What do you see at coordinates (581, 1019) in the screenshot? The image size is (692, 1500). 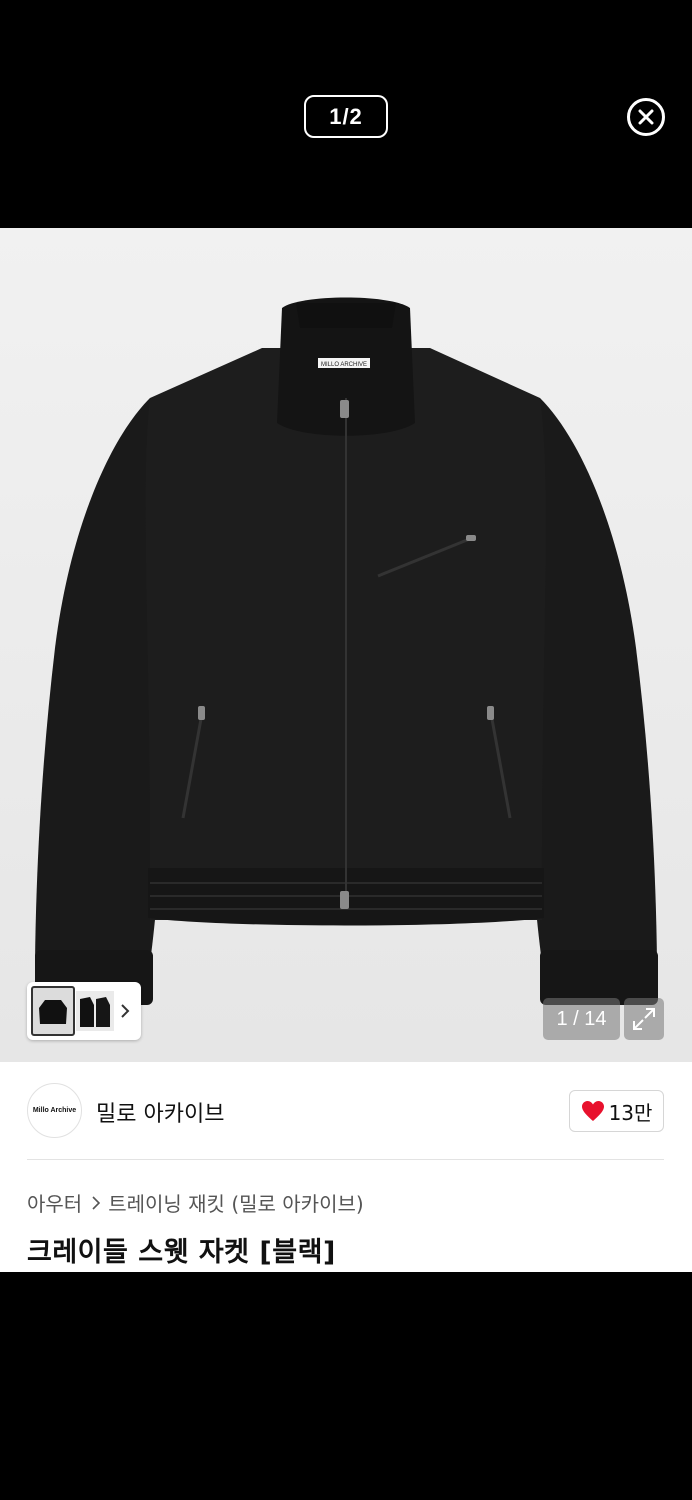 I see `image-counter: 1 / 14` at bounding box center [581, 1019].